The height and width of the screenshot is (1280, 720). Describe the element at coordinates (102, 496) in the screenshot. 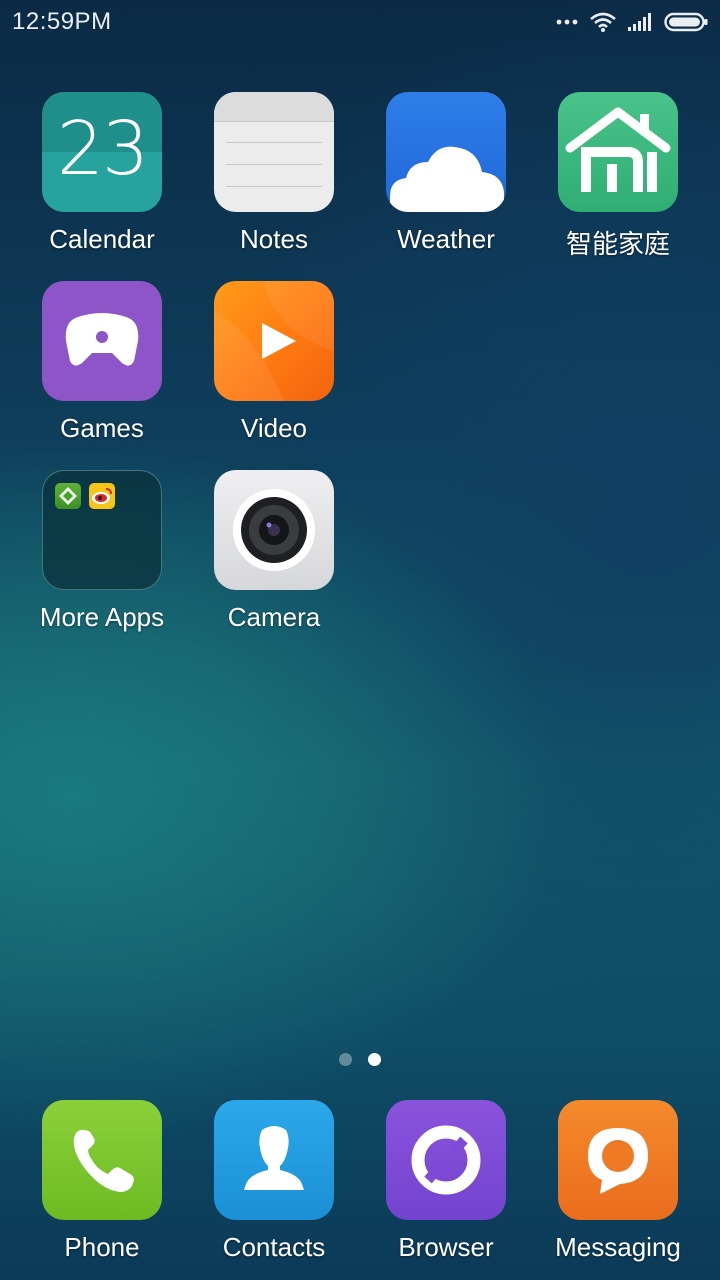

I see `weibo-icon` at that location.